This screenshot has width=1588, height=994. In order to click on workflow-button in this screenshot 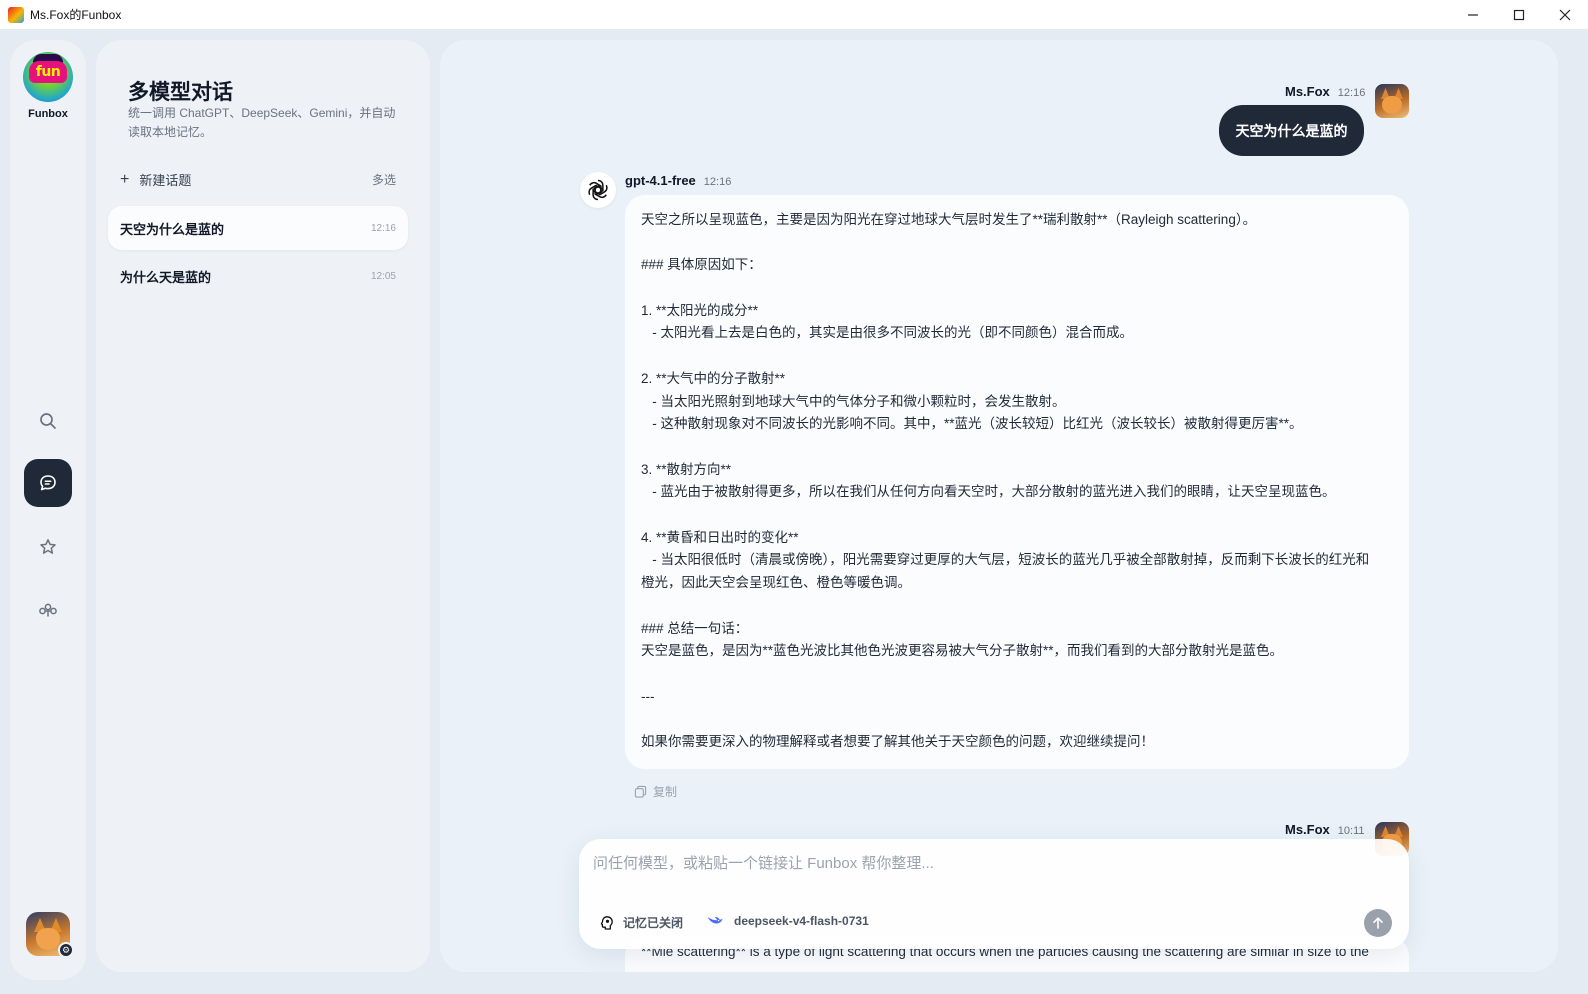, I will do `click(48, 611)`.